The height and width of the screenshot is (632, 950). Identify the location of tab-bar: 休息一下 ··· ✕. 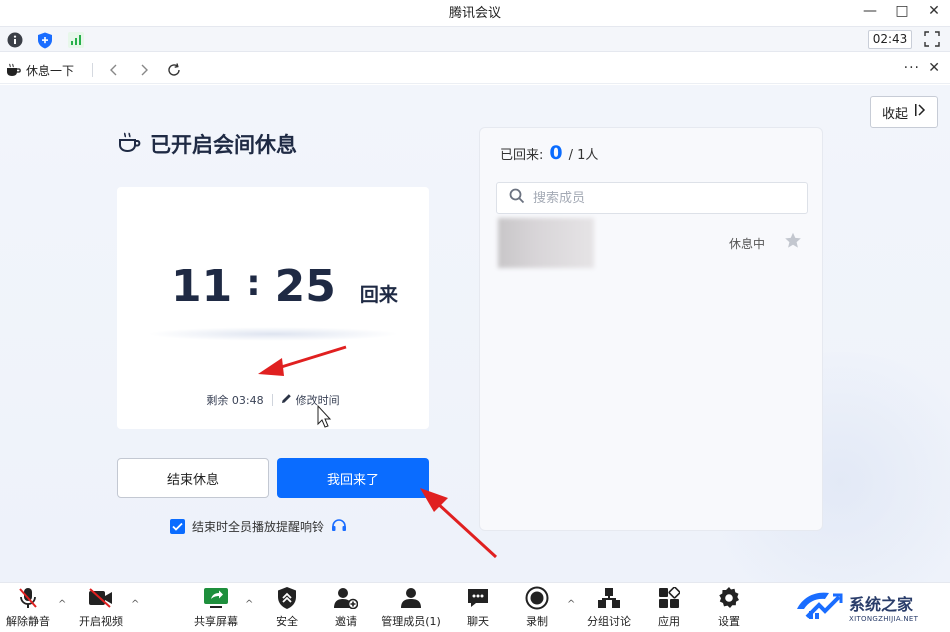
(475, 70).